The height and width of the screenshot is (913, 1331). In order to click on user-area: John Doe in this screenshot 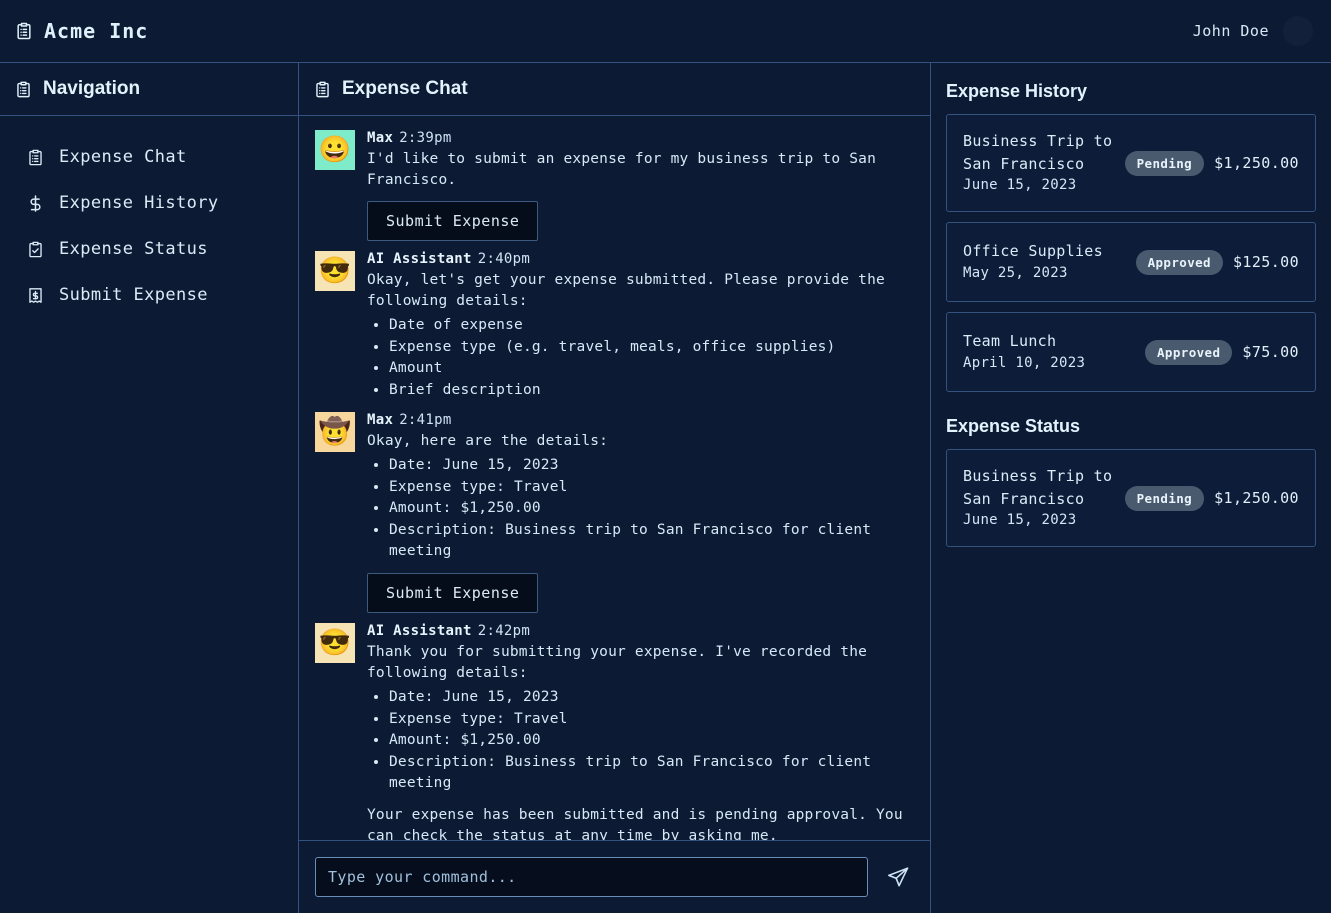, I will do `click(1253, 31)`.